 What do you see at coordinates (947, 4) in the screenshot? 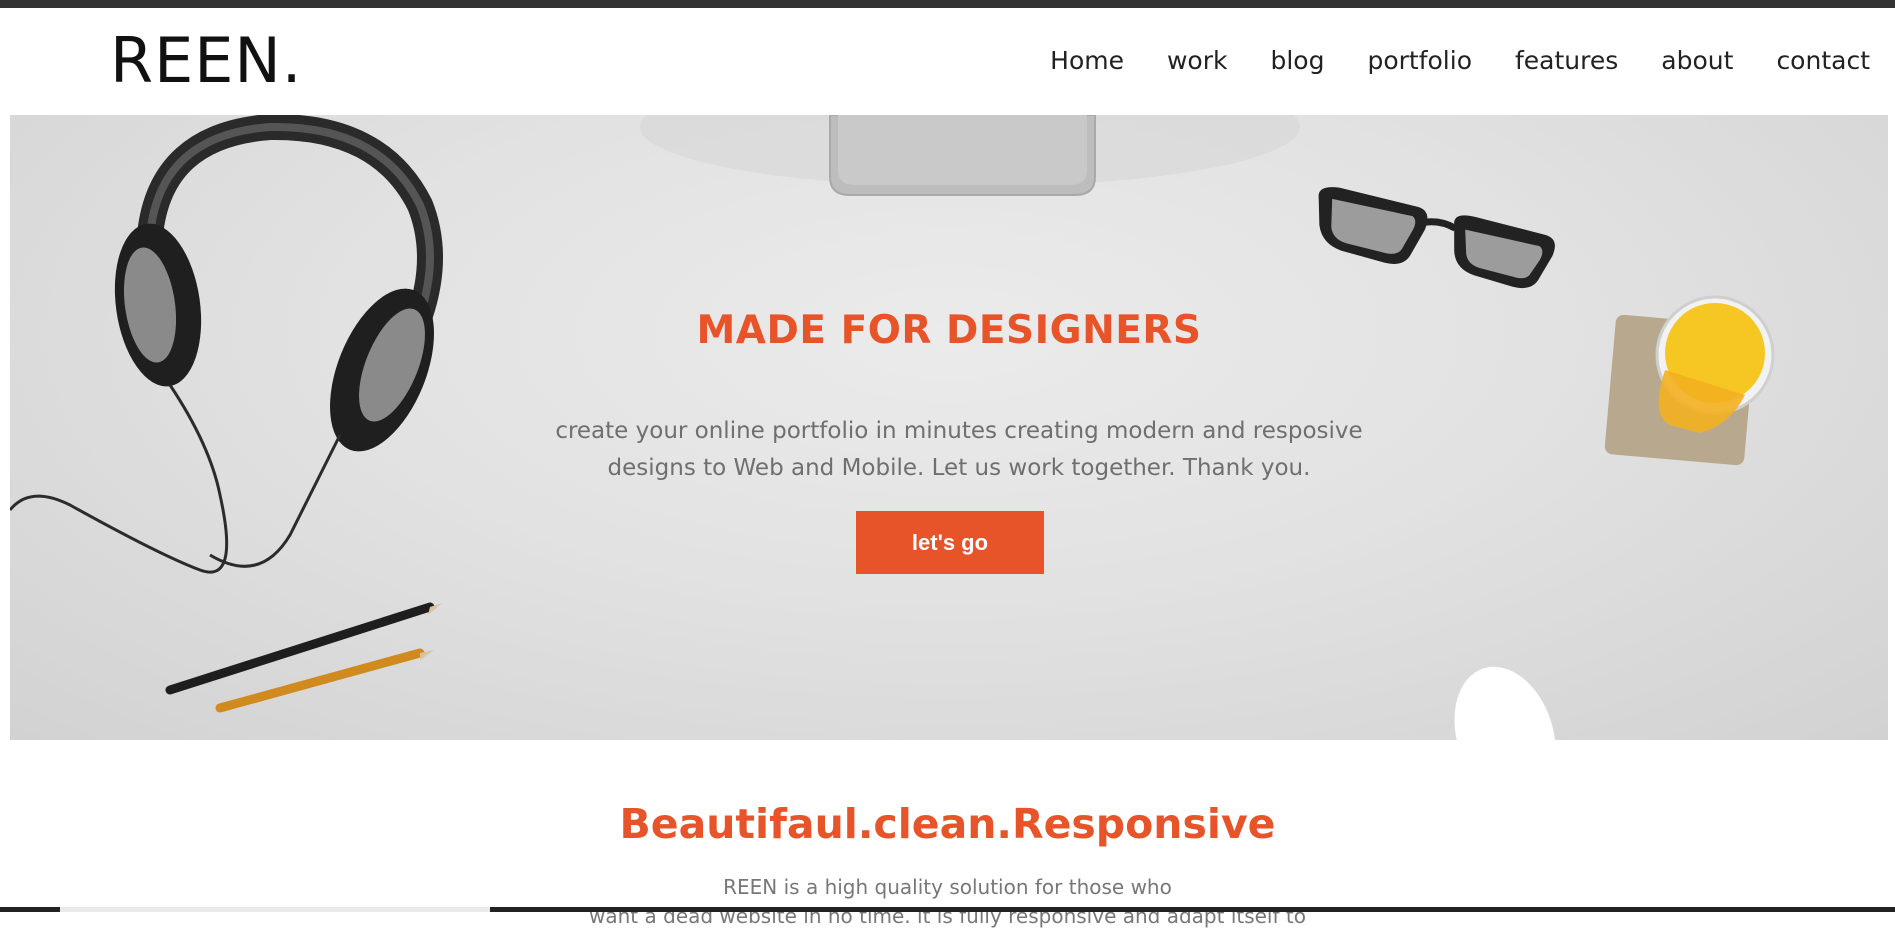
I see `top-border` at bounding box center [947, 4].